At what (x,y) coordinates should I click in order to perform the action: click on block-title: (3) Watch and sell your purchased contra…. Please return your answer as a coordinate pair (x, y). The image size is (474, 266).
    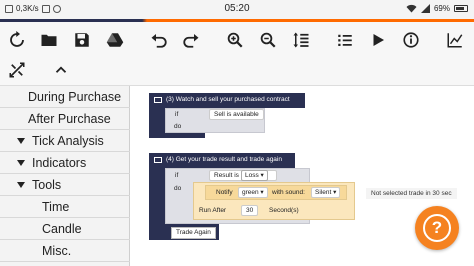
    Looking at the image, I should click on (228, 99).